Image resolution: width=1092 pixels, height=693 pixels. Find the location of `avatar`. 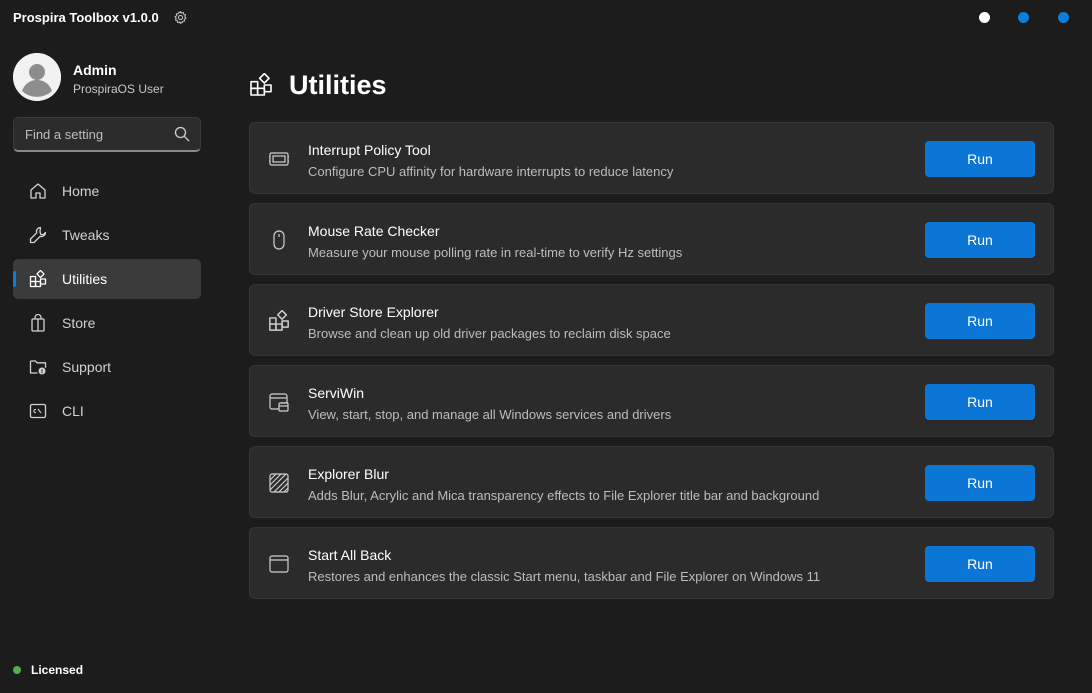

avatar is located at coordinates (37, 77).